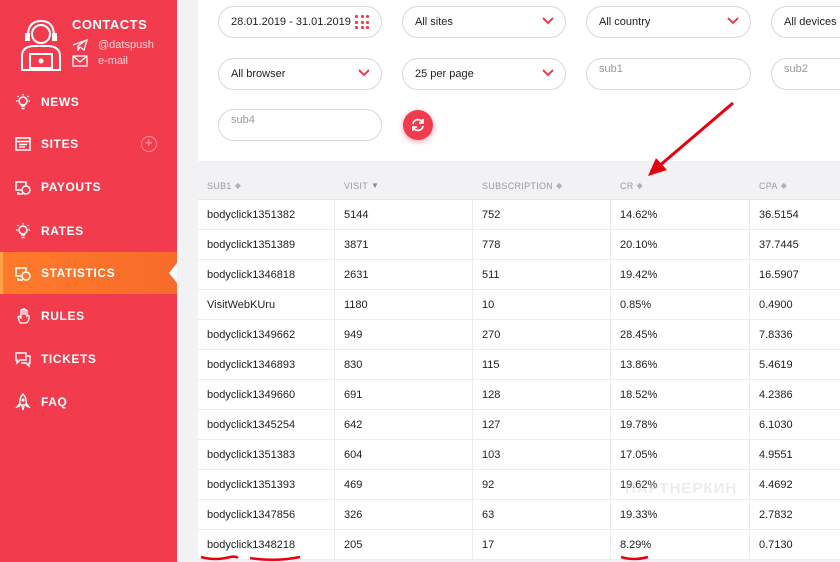 Image resolution: width=840 pixels, height=562 pixels. Describe the element at coordinates (71, 187) in the screenshot. I see `sidebar-item-label: PAYOUTS` at that location.